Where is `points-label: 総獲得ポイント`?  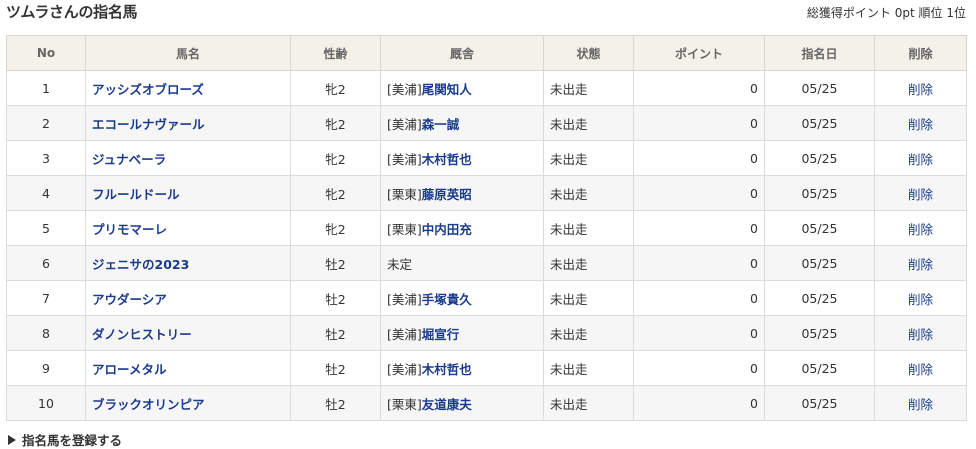
points-label: 総獲得ポイント is located at coordinates (848, 13).